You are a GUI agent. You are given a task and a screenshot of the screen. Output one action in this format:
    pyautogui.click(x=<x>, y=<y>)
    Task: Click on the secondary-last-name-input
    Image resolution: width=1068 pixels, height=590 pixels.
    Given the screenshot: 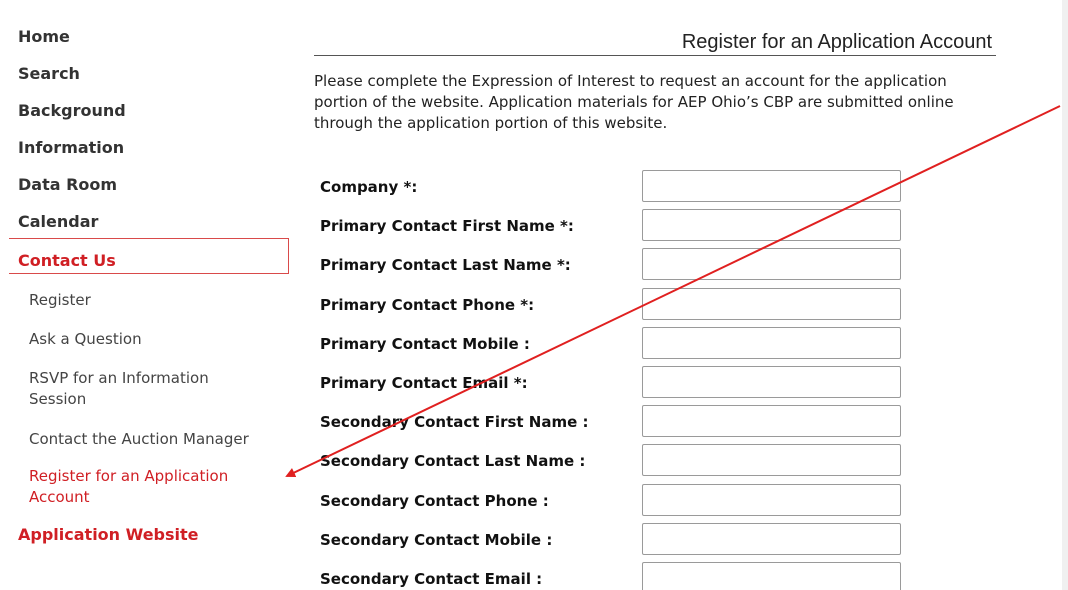 What is the action you would take?
    pyautogui.click(x=771, y=460)
    